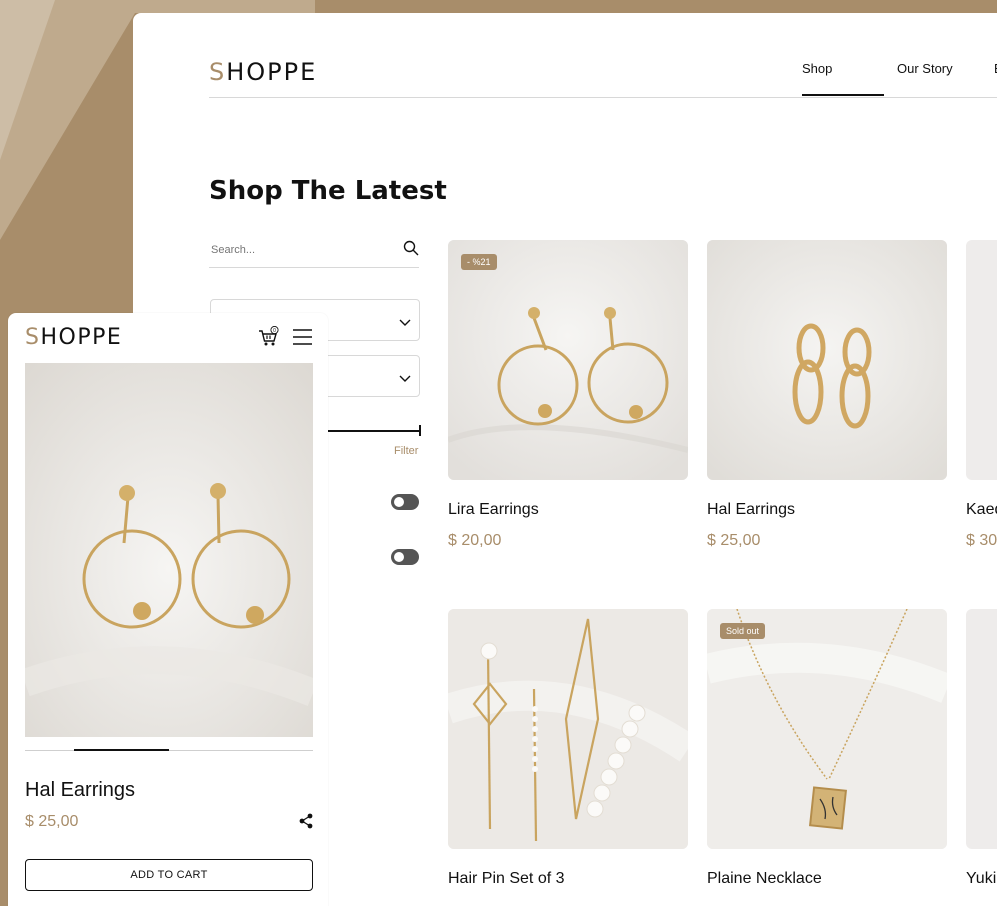 This screenshot has height=906, width=997. What do you see at coordinates (274, 331) in the screenshot?
I see `cart-count: 0` at bounding box center [274, 331].